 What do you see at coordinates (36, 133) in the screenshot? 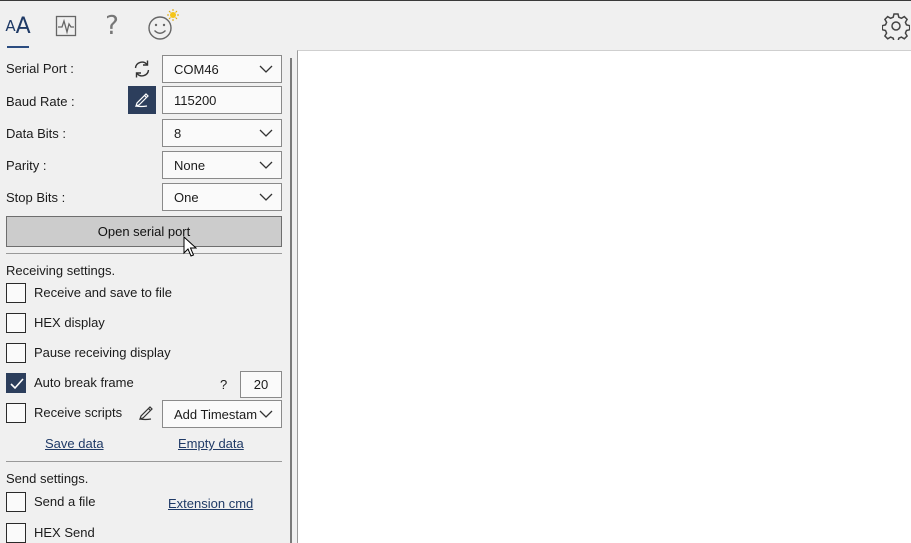
I see `data-bits-label: Data Bits :` at bounding box center [36, 133].